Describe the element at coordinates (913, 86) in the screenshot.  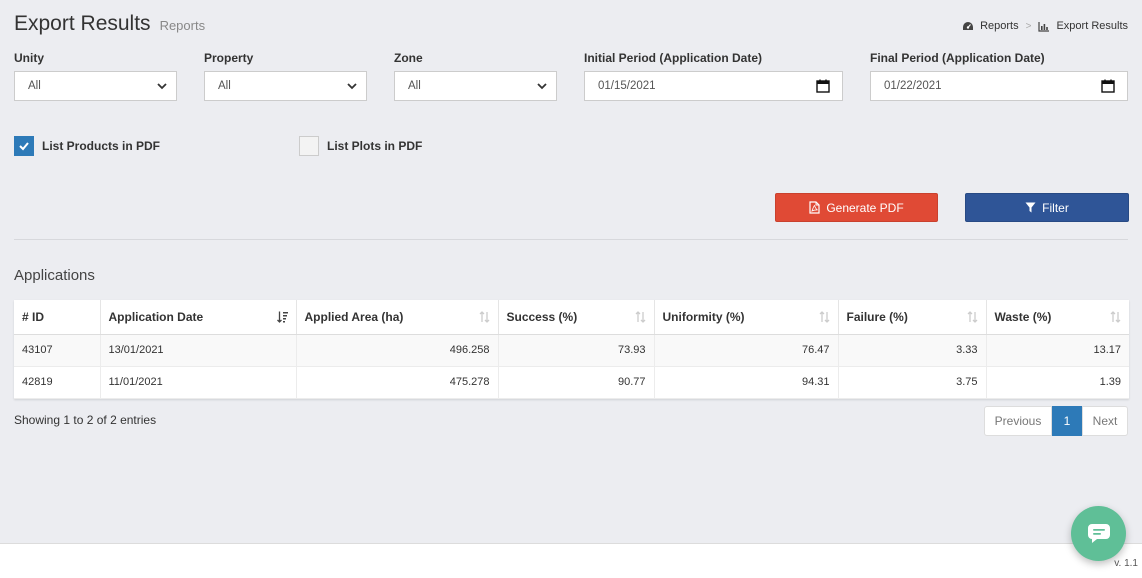
I see `final-period-value: 01/22/2021` at that location.